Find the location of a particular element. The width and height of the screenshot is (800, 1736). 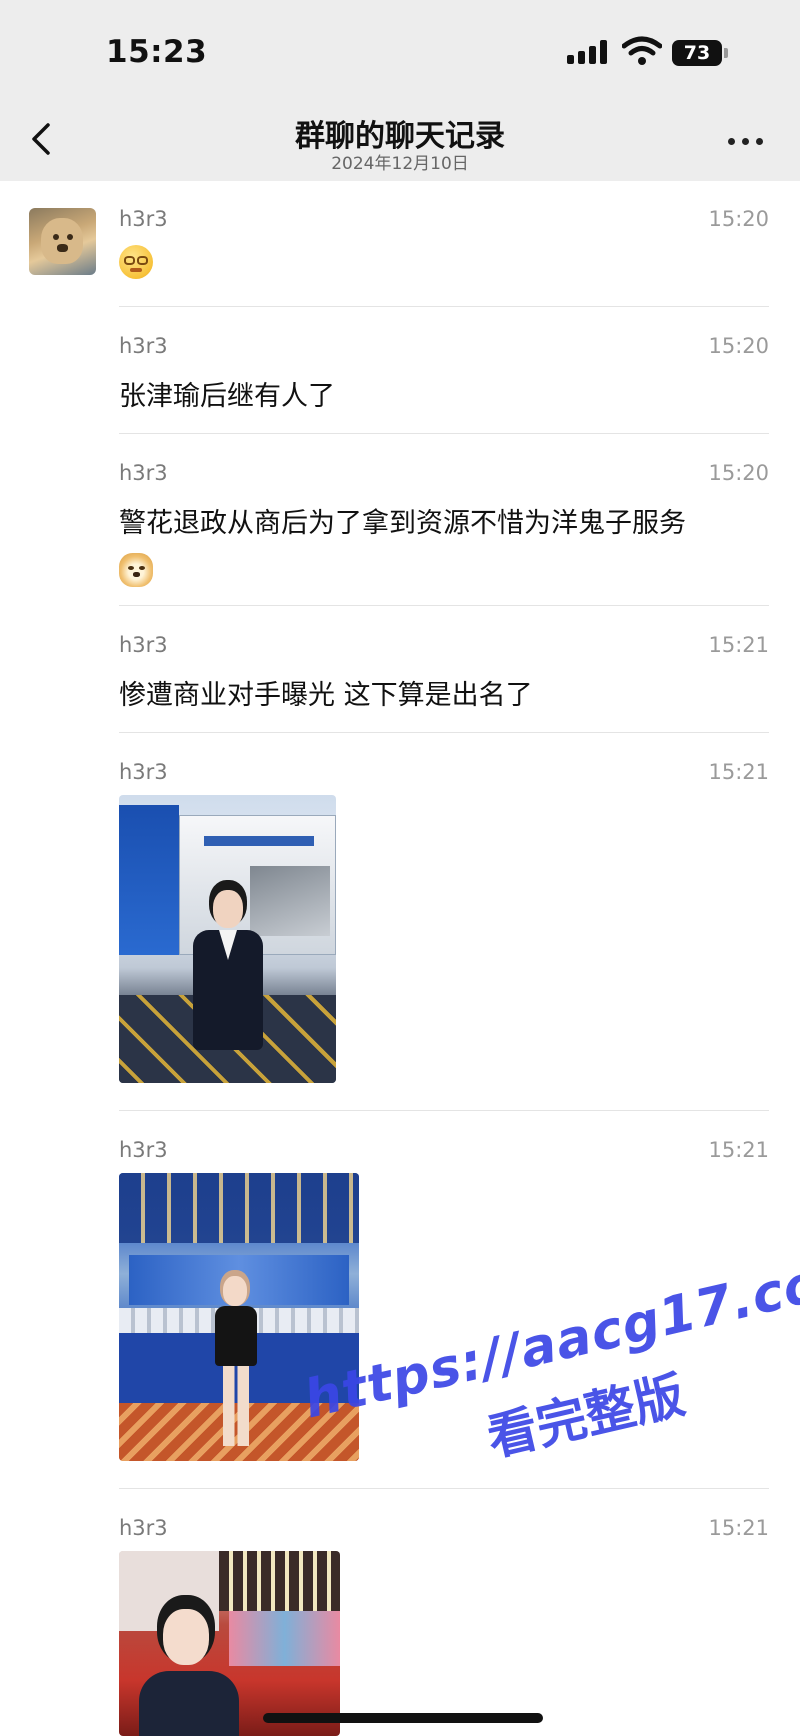

doge-emoji-icon is located at coordinates (136, 570).